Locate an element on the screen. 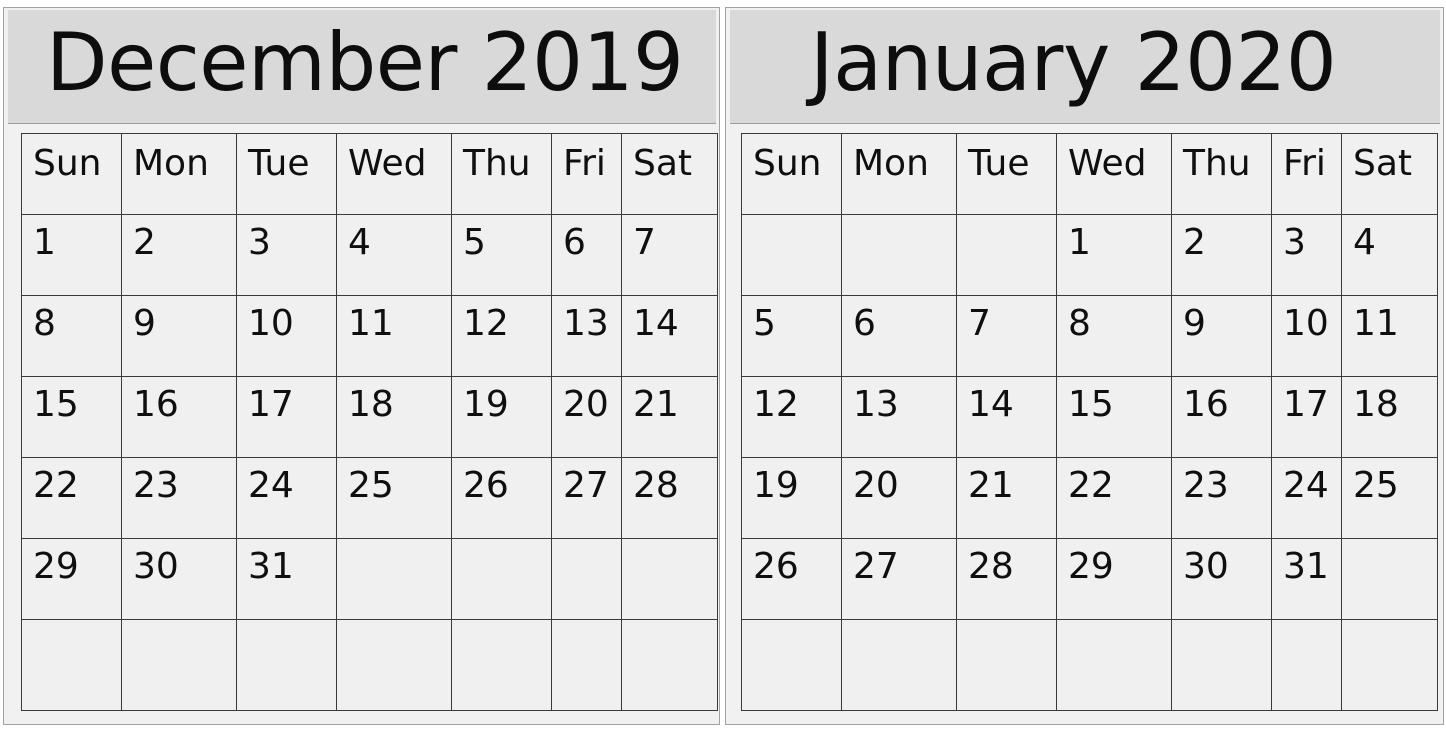  day-number: 29 is located at coordinates (1091, 566).